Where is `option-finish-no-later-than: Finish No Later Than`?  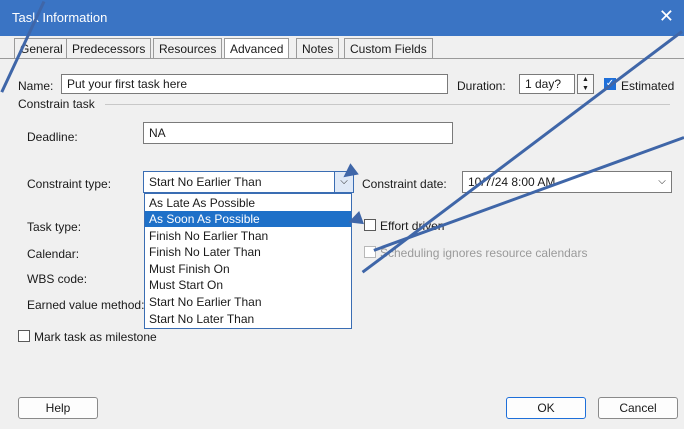 option-finish-no-later-than: Finish No Later Than is located at coordinates (248, 252).